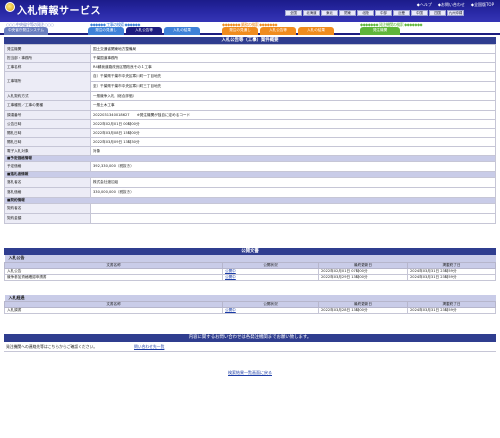 The height and width of the screenshot is (438, 500). What do you see at coordinates (424, 5) in the screenshot?
I see `help-link: ◆ヘルプ` at bounding box center [424, 5].